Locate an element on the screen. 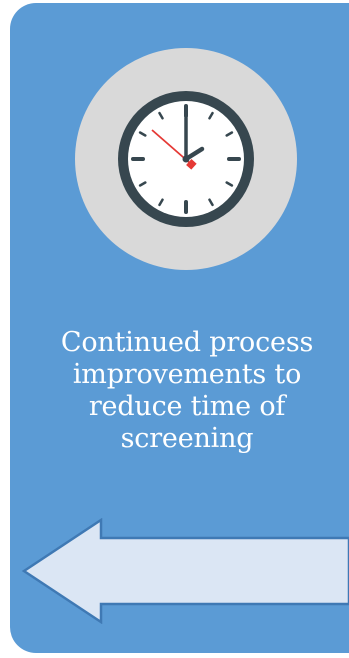 Image resolution: width=349 pixels, height=658 pixels. caption-line: reduce time of is located at coordinates (187, 406).